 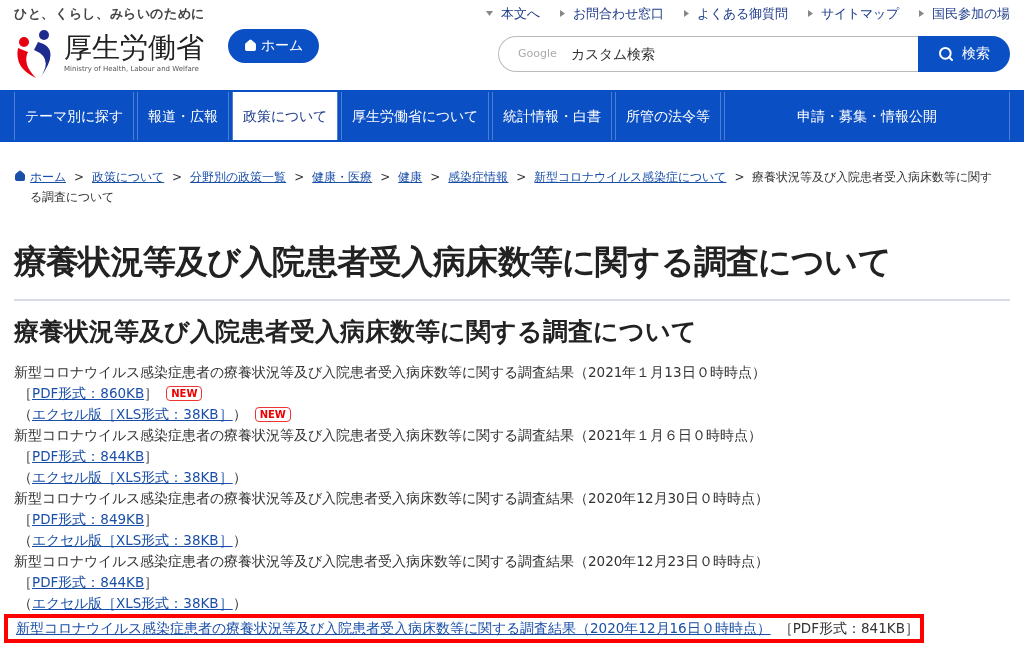 What do you see at coordinates (415, 116) in the screenshot?
I see `nav-tab: 厚生労働省について` at bounding box center [415, 116].